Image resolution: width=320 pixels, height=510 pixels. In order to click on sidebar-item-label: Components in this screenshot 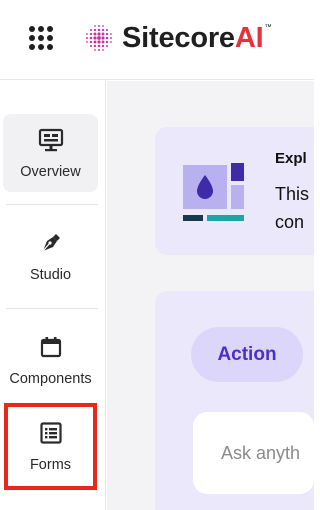, I will do `click(50, 379)`.